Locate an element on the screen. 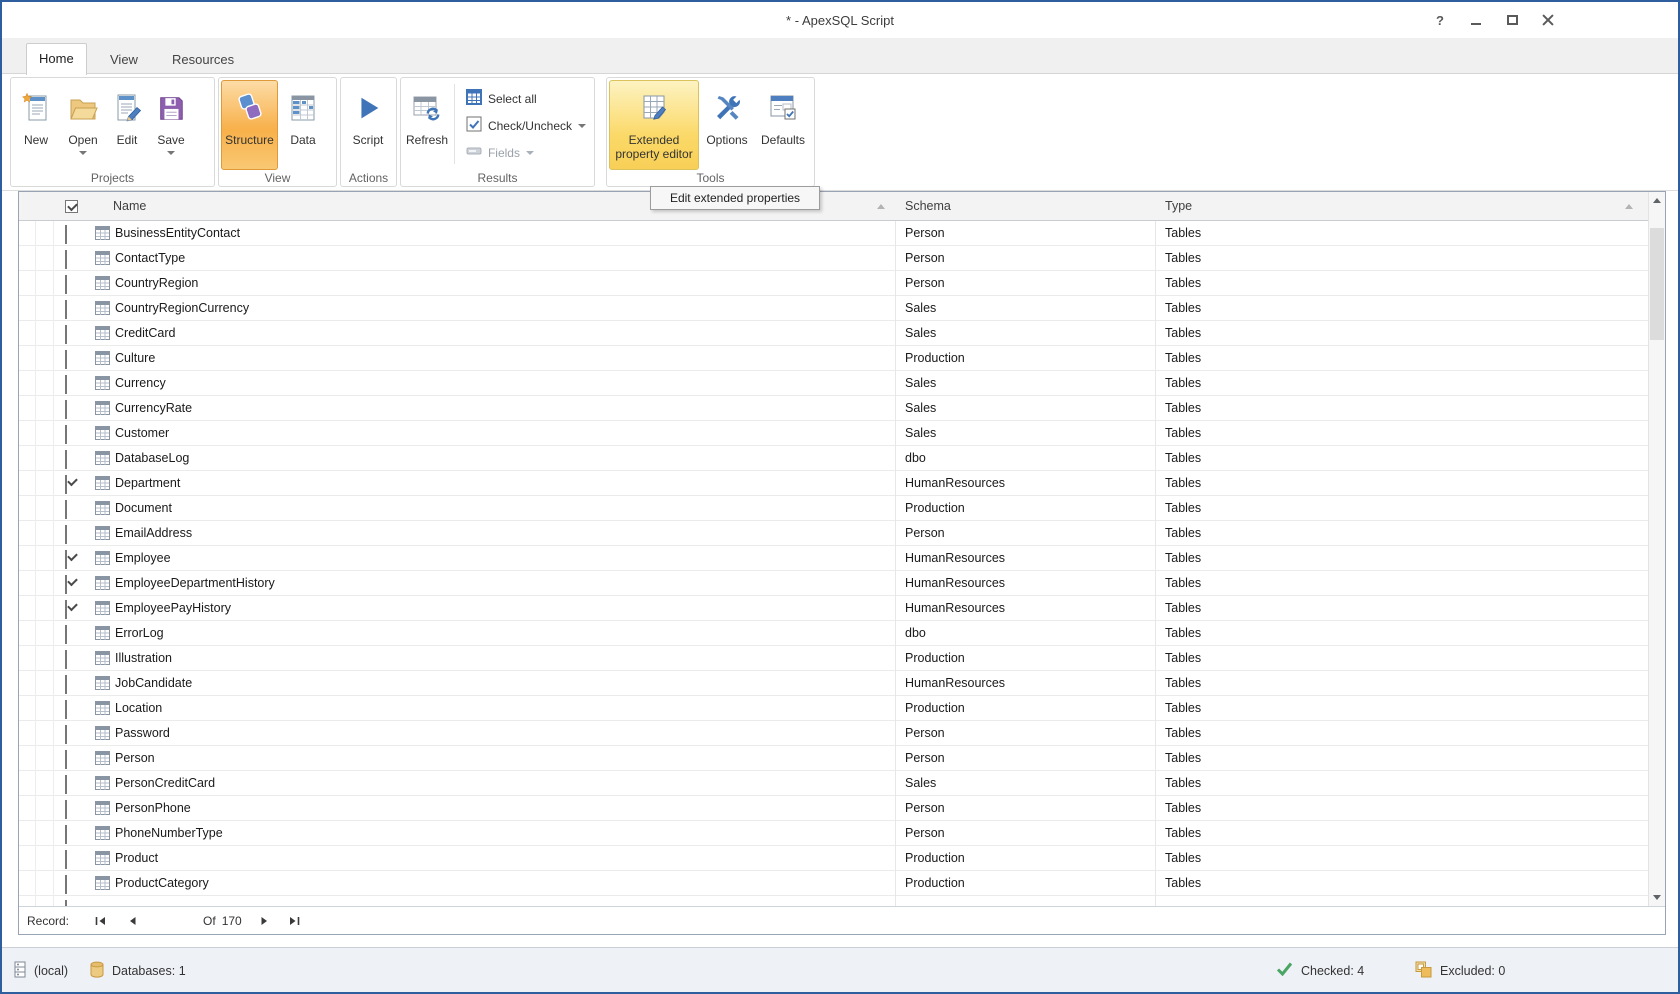 The width and height of the screenshot is (1680, 994). table-row: CountryRegionCurrency Sales Tables is located at coordinates (833, 308).